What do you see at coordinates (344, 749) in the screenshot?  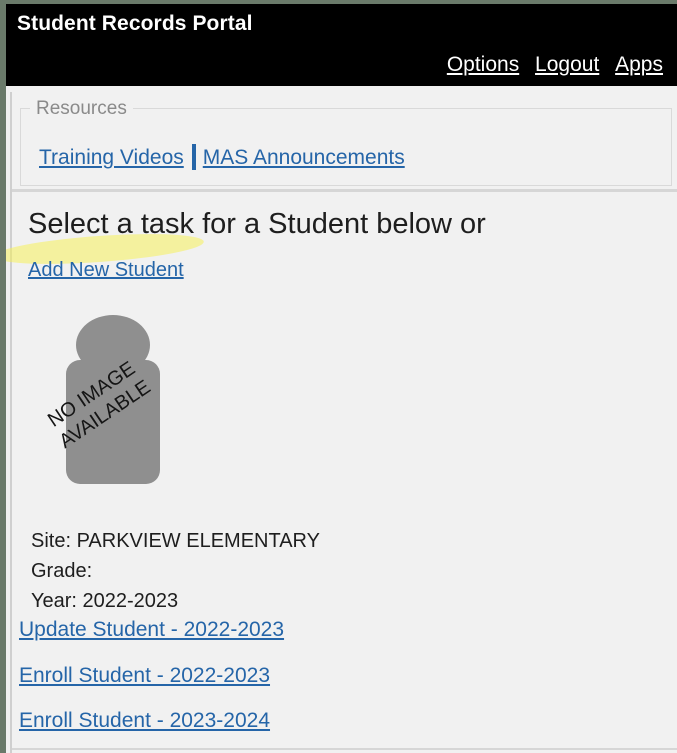 I see `bottom-divider` at bounding box center [344, 749].